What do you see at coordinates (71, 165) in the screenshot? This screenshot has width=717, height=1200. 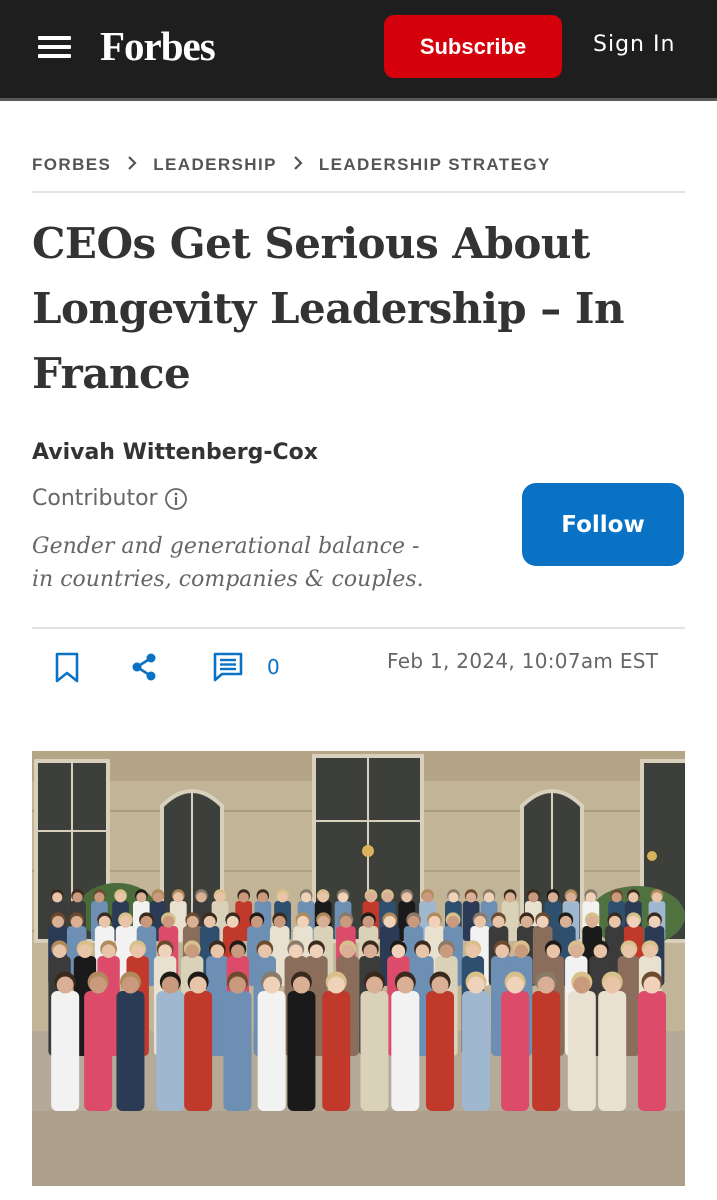 I see `breadcrumb-item-forbes: FORBES` at bounding box center [71, 165].